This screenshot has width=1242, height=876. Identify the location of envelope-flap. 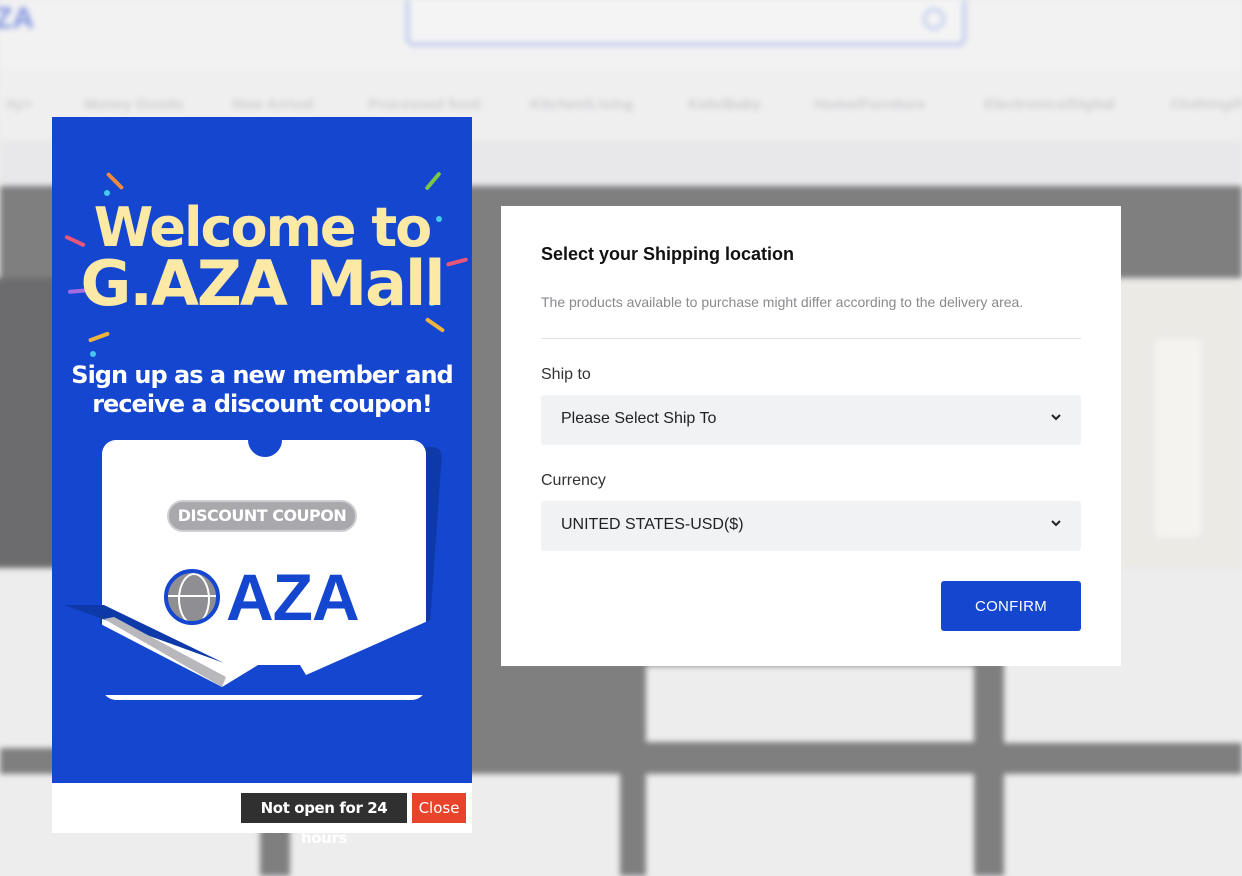
(264, 650).